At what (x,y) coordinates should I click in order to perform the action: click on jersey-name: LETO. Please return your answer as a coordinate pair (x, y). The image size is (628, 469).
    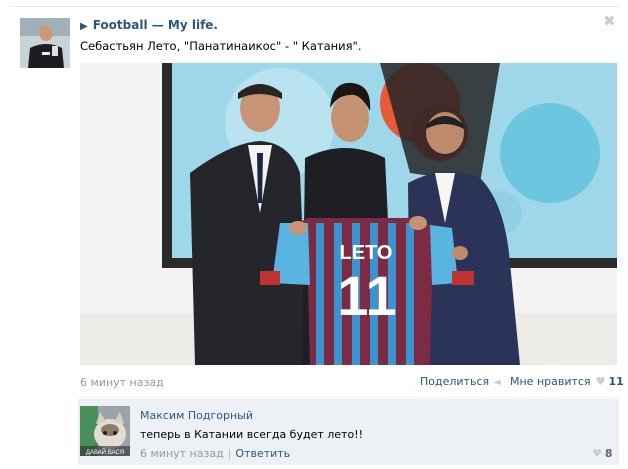
    Looking at the image, I should click on (366, 253).